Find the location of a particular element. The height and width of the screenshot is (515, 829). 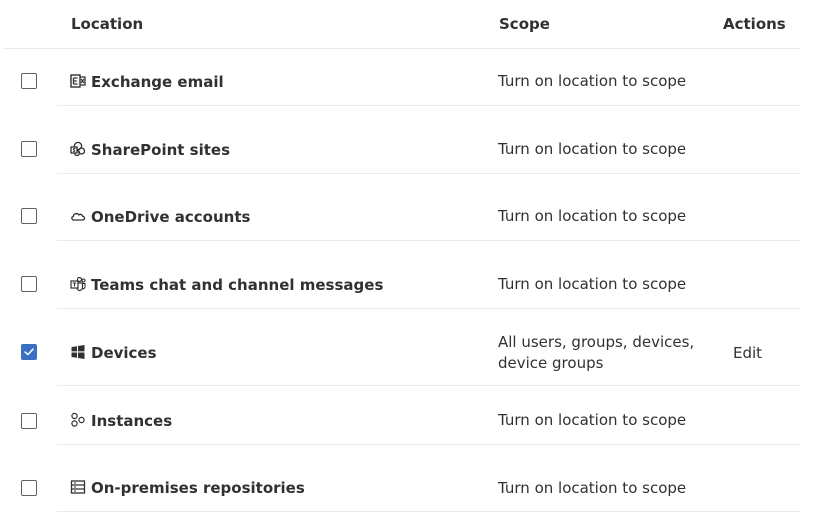

table-row-instances: Instances Turn on location to scope is located at coordinates (414, 420).